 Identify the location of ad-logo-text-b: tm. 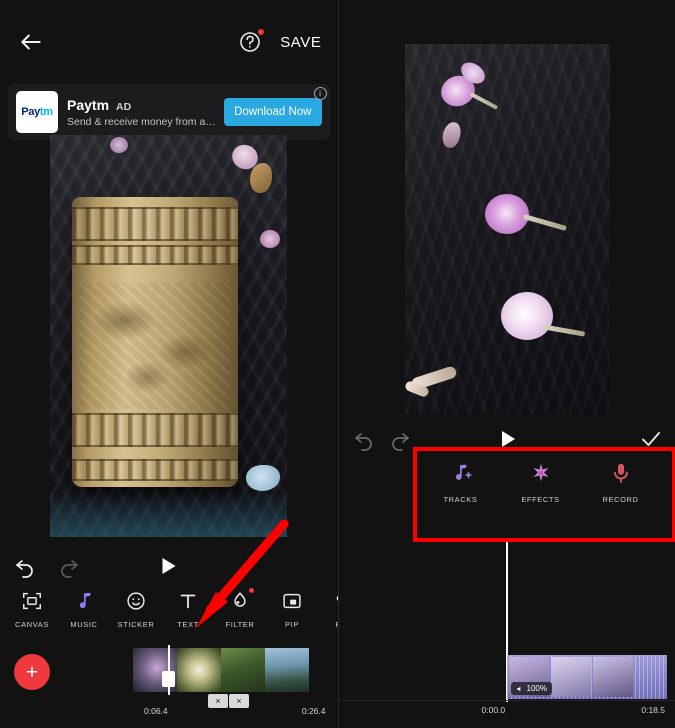
(46, 112).